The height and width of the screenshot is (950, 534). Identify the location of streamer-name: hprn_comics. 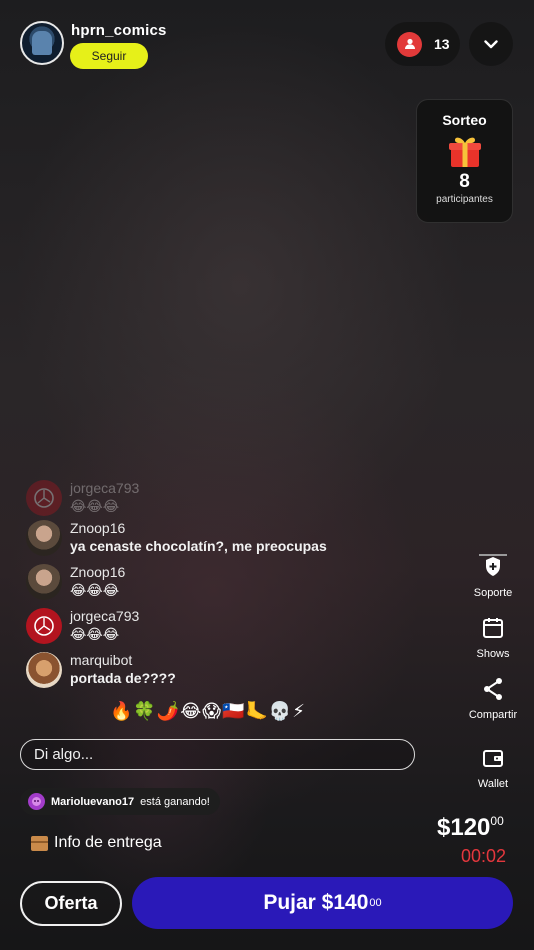
(119, 30).